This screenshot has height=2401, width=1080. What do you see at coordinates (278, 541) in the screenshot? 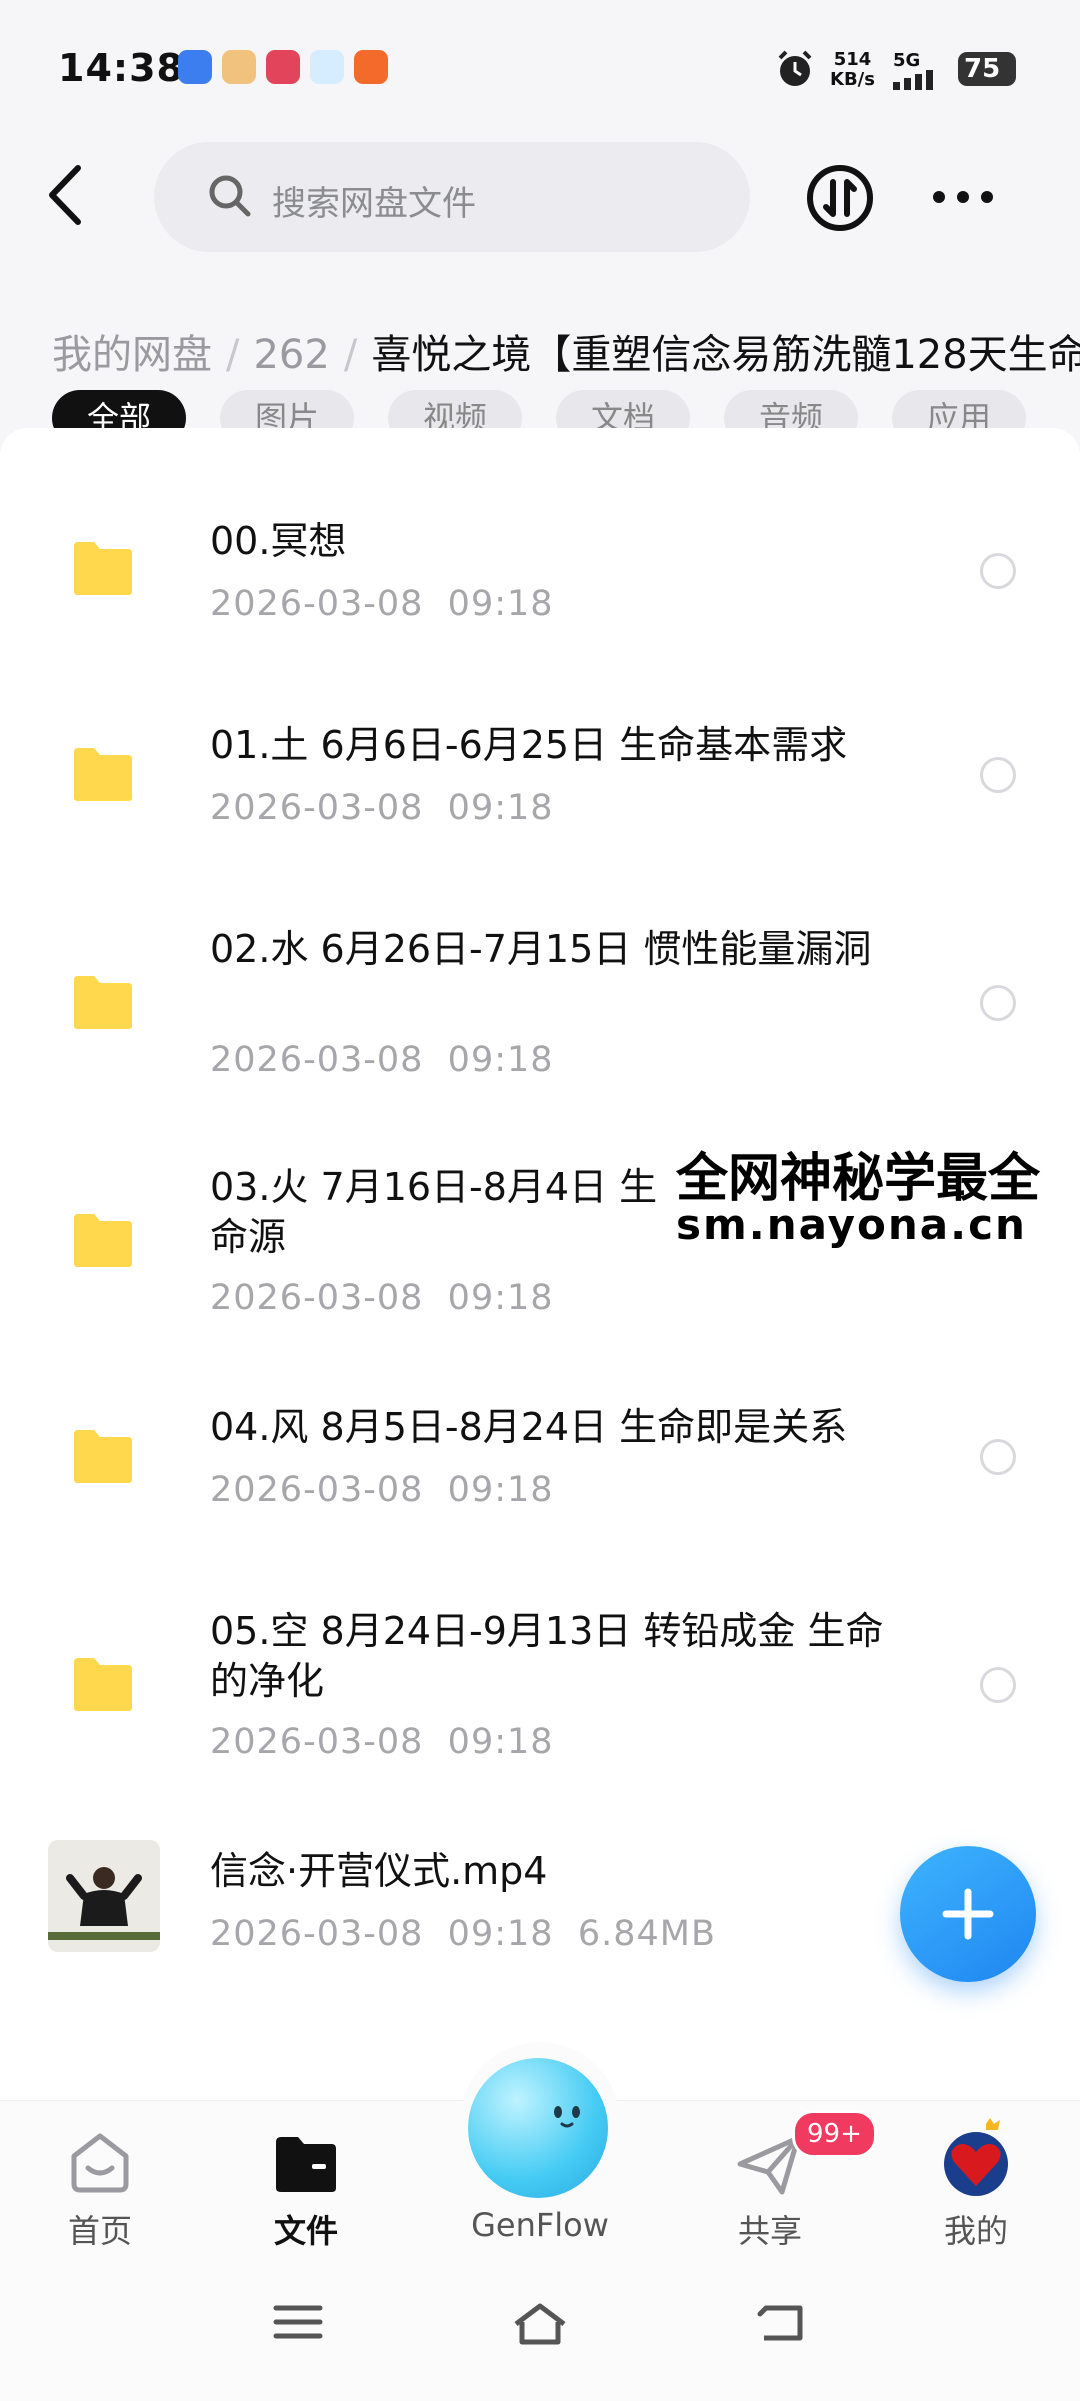
I see `item-title: 00.冥想` at bounding box center [278, 541].